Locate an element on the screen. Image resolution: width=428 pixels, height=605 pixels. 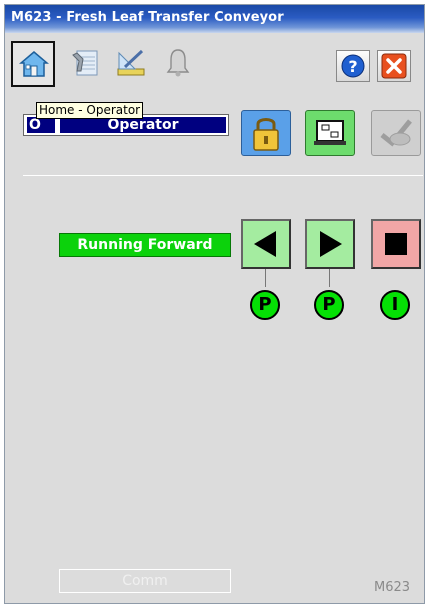
section-divider is located at coordinates (223, 175).